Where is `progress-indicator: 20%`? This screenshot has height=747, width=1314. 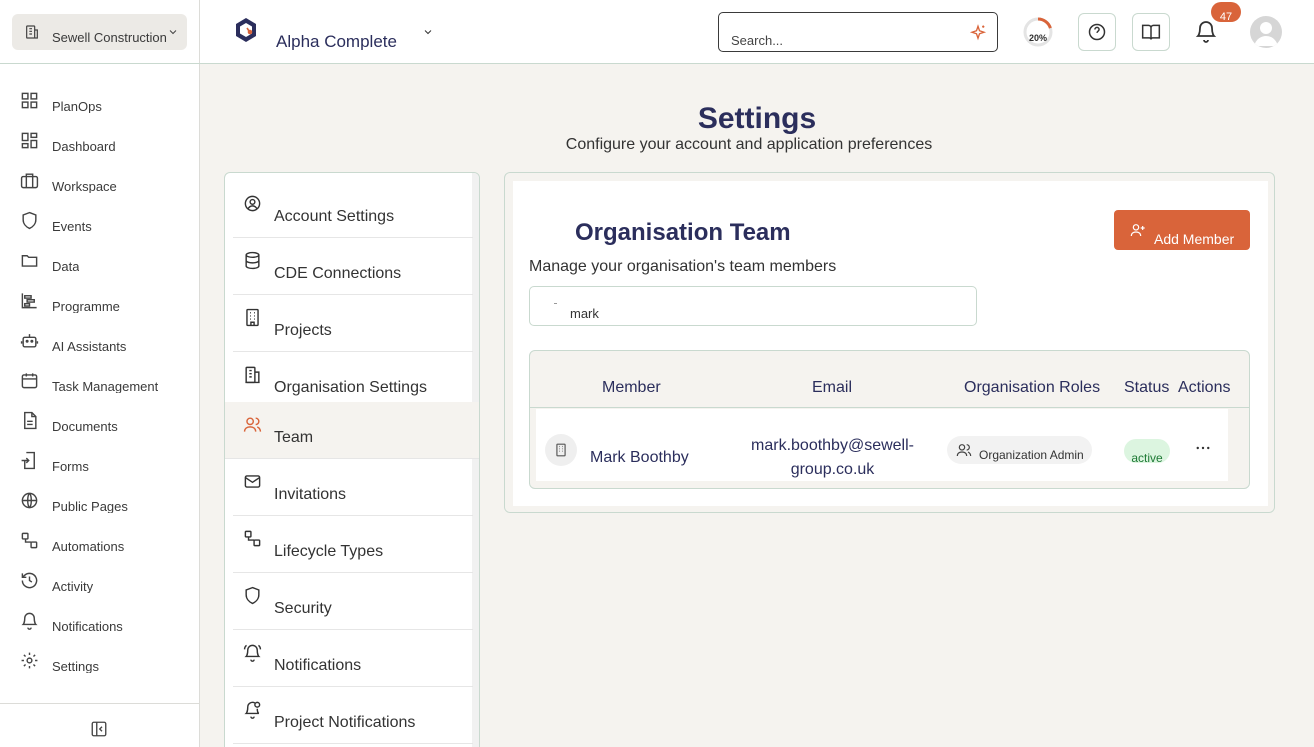 progress-indicator: 20% is located at coordinates (1038, 32).